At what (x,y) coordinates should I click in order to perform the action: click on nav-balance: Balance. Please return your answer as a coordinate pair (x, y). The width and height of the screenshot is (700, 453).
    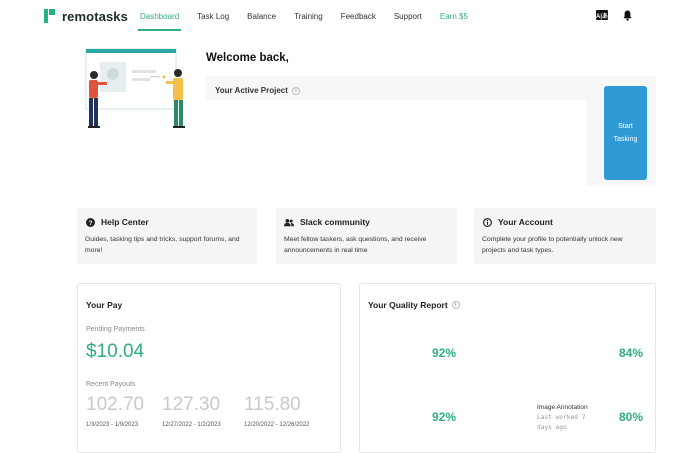
    Looking at the image, I should click on (261, 16).